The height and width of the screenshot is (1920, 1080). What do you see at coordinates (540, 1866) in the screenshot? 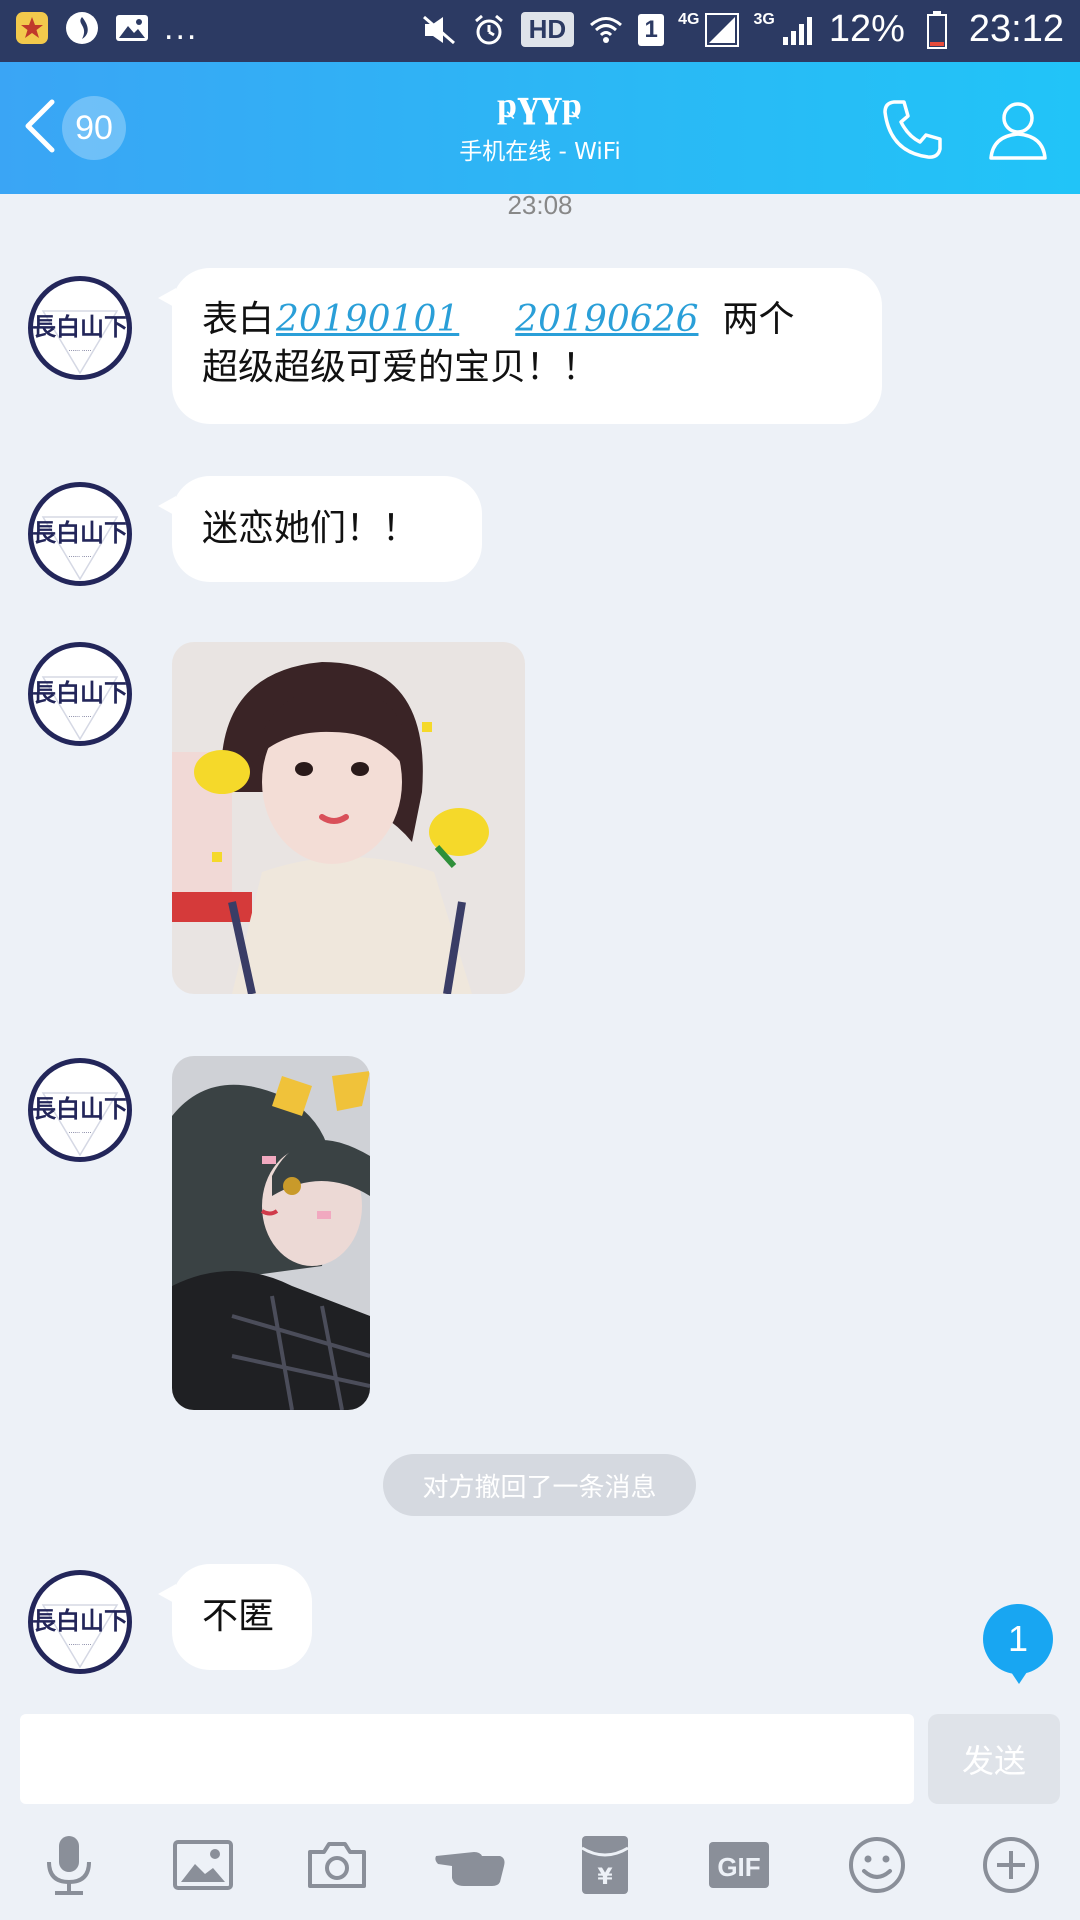
I see `input-toolbar: ¥ GIF` at bounding box center [540, 1866].